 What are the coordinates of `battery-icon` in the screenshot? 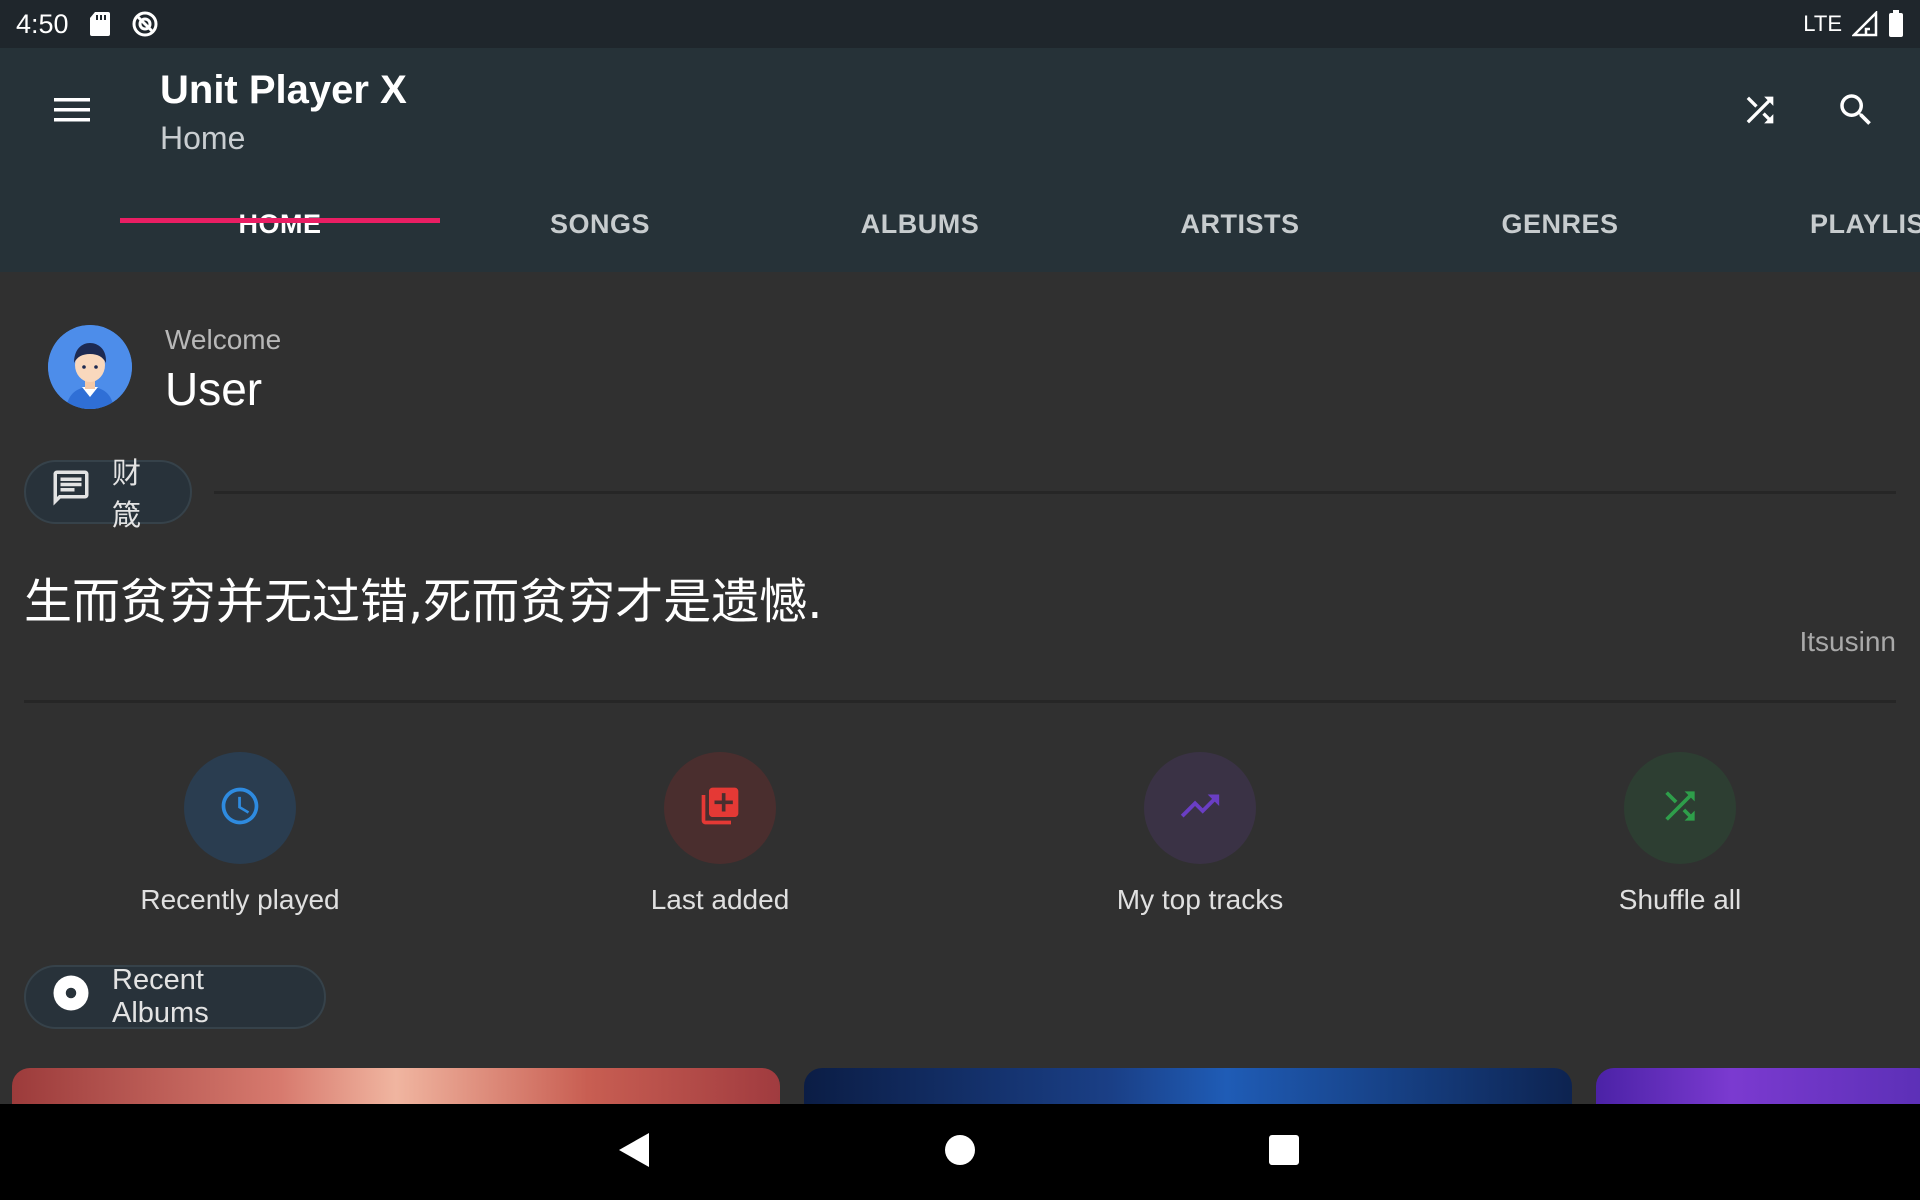 It's located at (1896, 24).